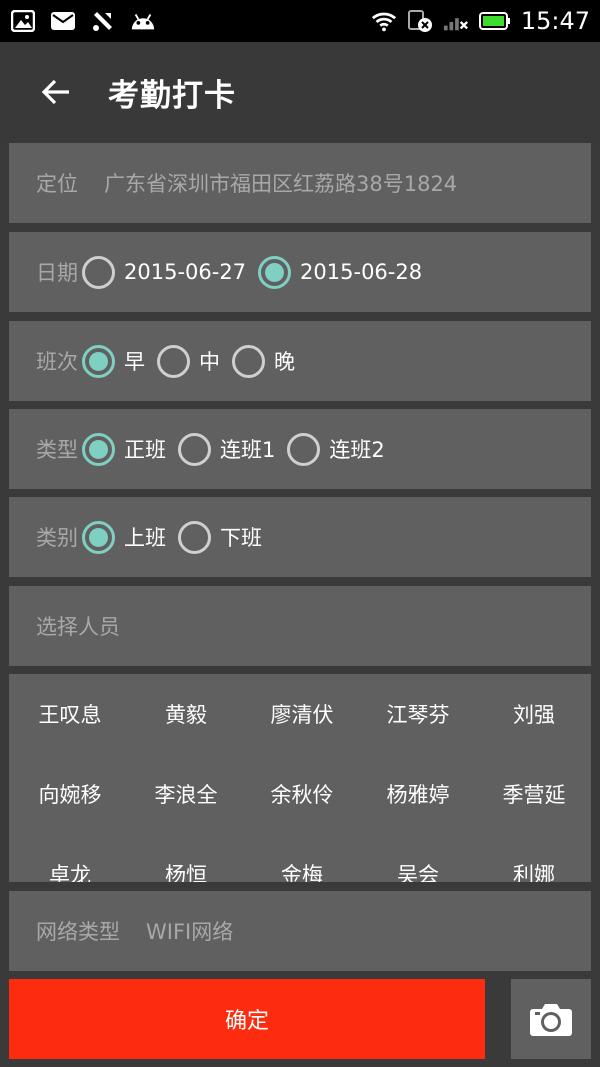 This screenshot has width=600, height=1067. Describe the element at coordinates (361, 272) in the screenshot. I see `date-option-label: 2015-06-28` at that location.